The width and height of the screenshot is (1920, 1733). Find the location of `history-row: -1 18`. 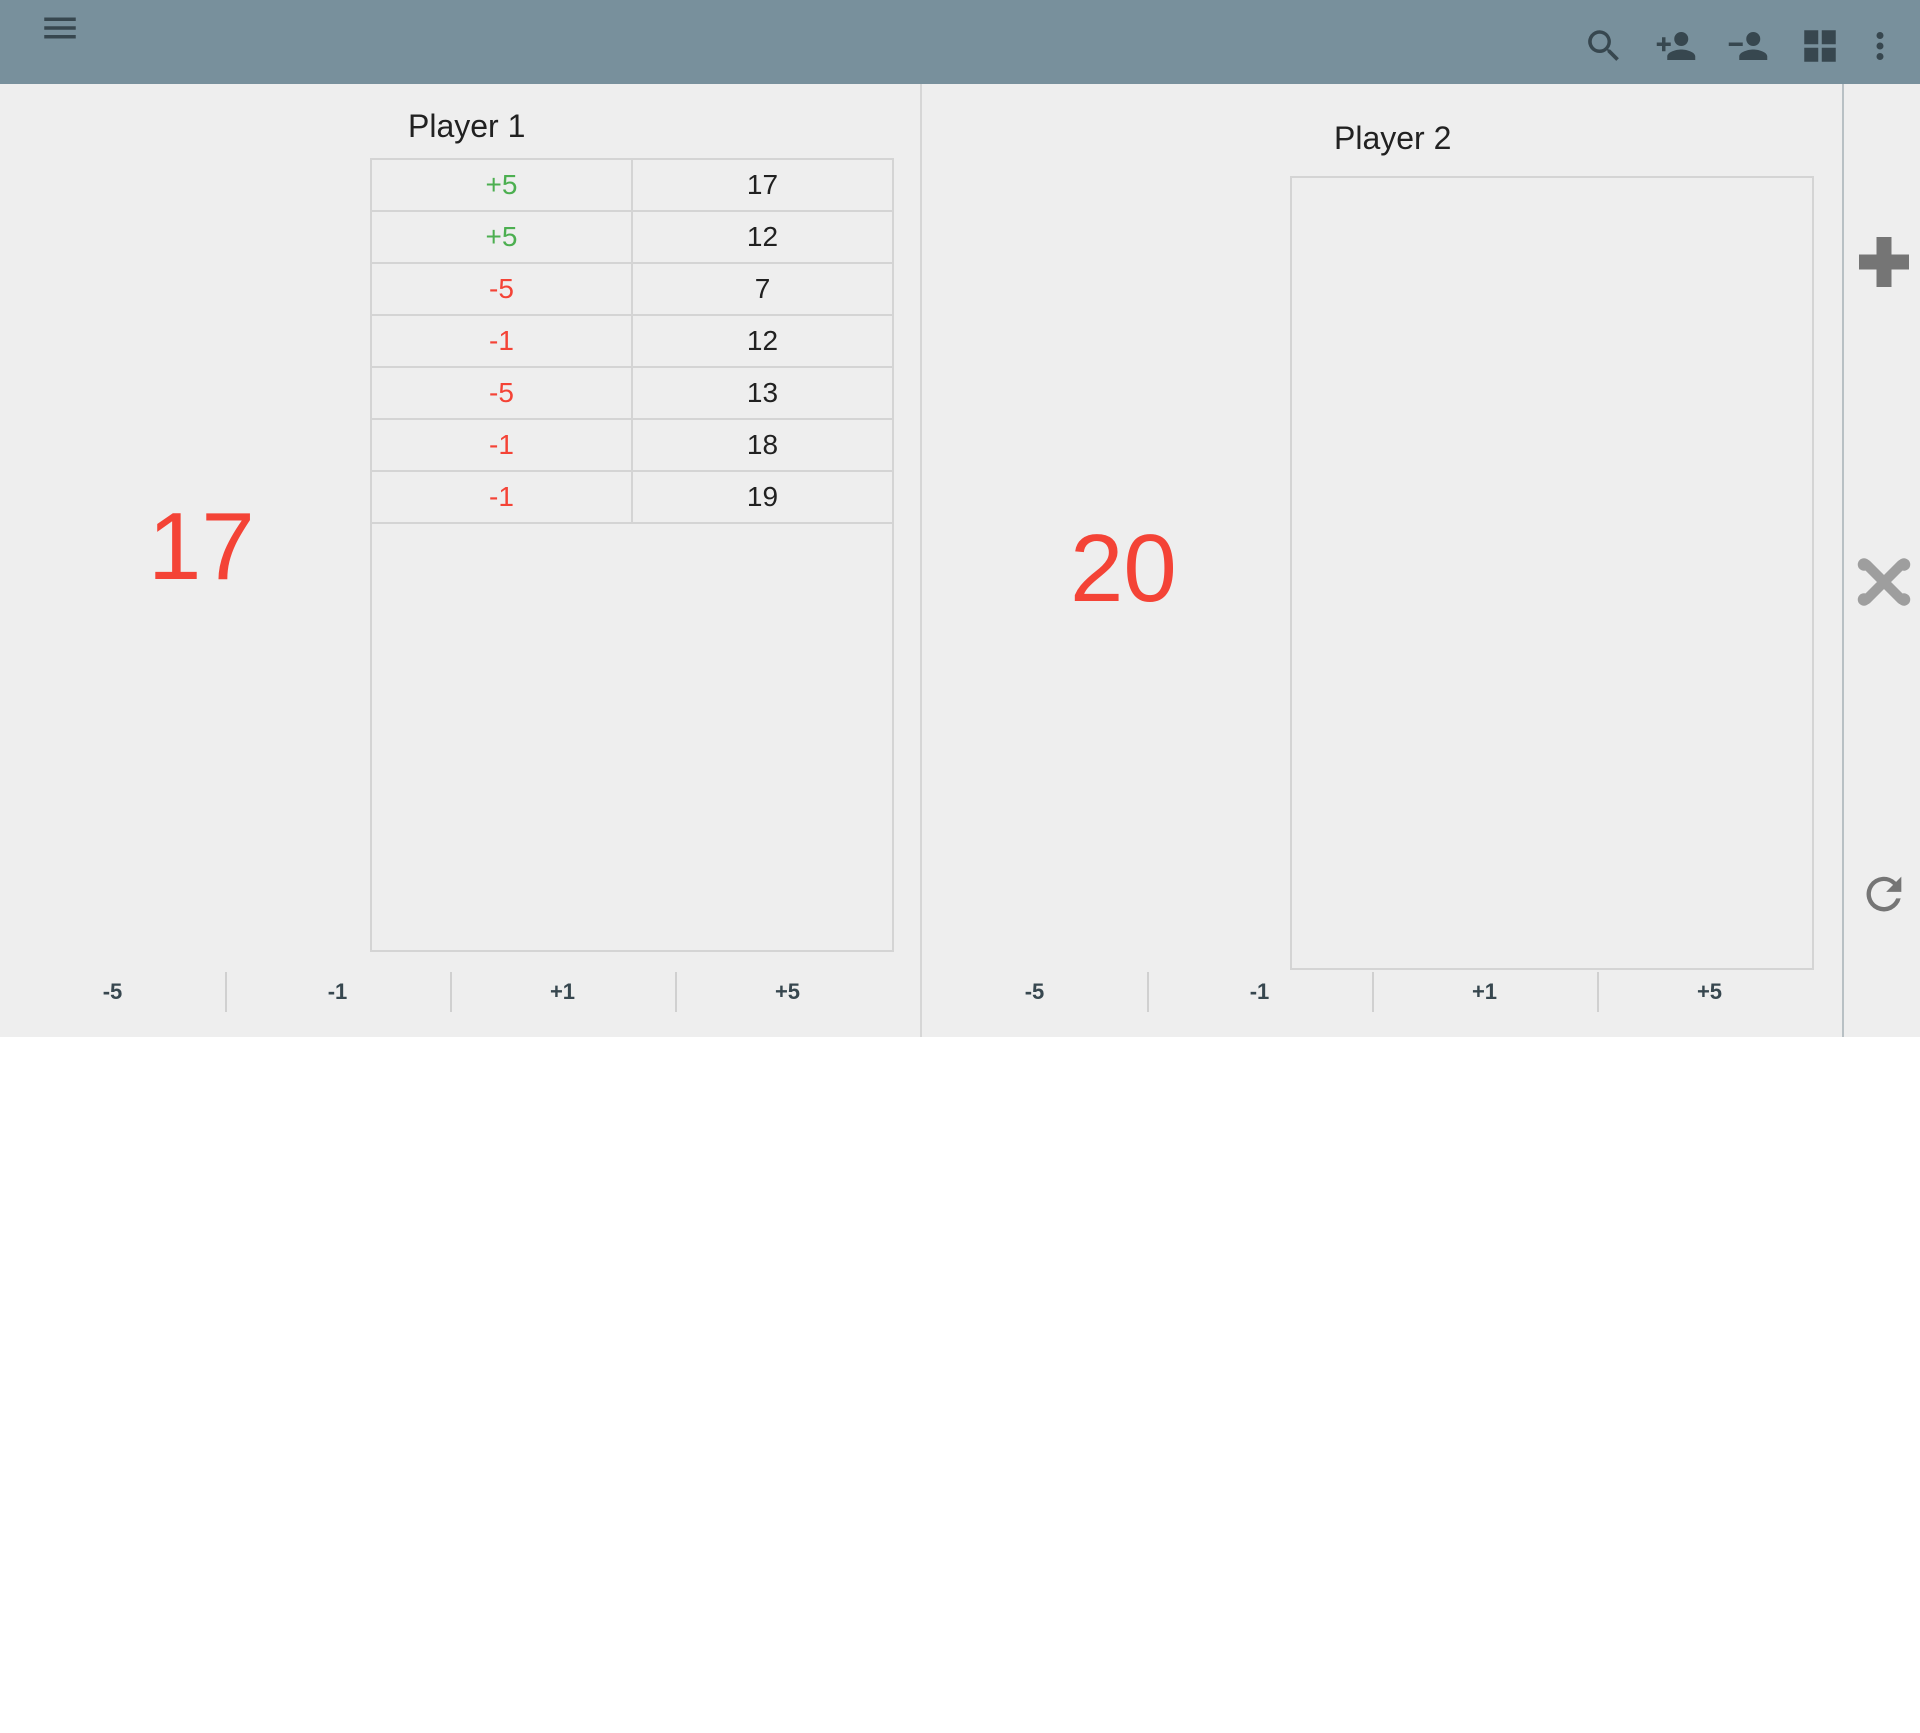

history-row: -1 18 is located at coordinates (632, 446).